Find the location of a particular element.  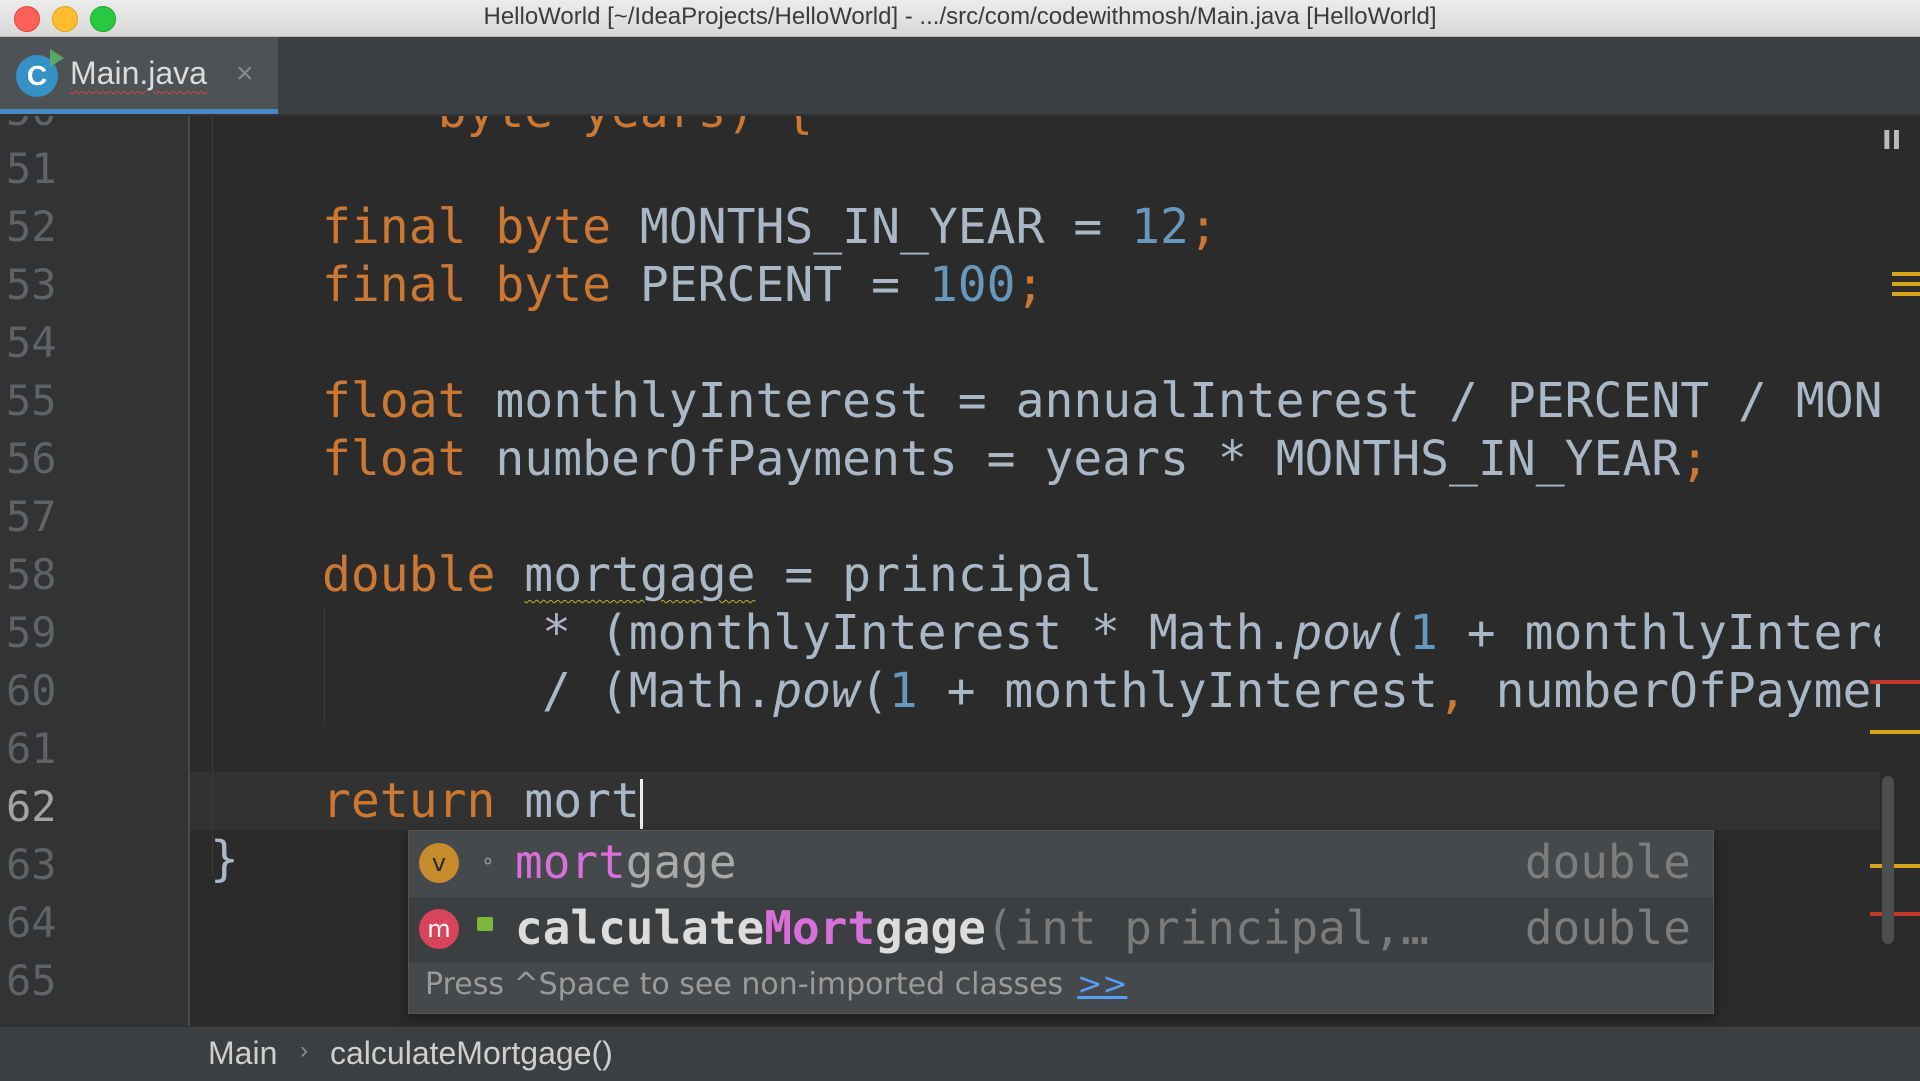

gutter-divider is located at coordinates (189, 571).